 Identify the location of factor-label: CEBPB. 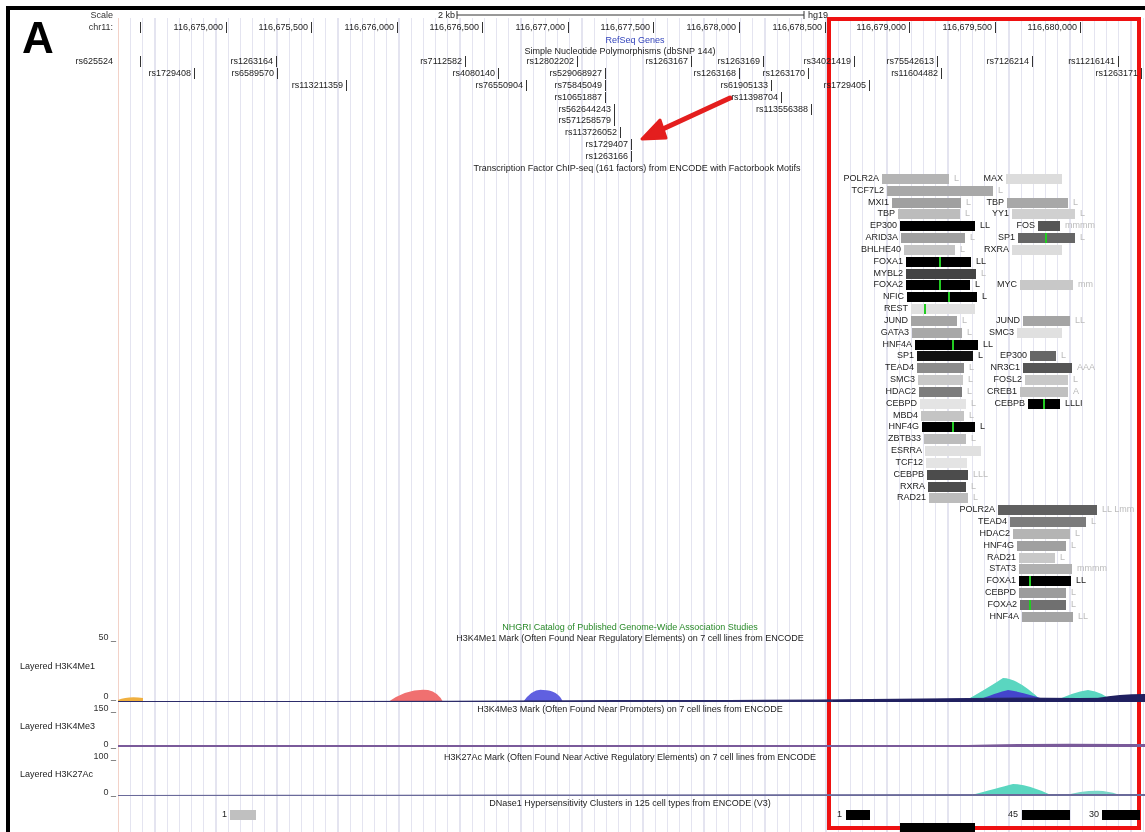
(1009, 403).